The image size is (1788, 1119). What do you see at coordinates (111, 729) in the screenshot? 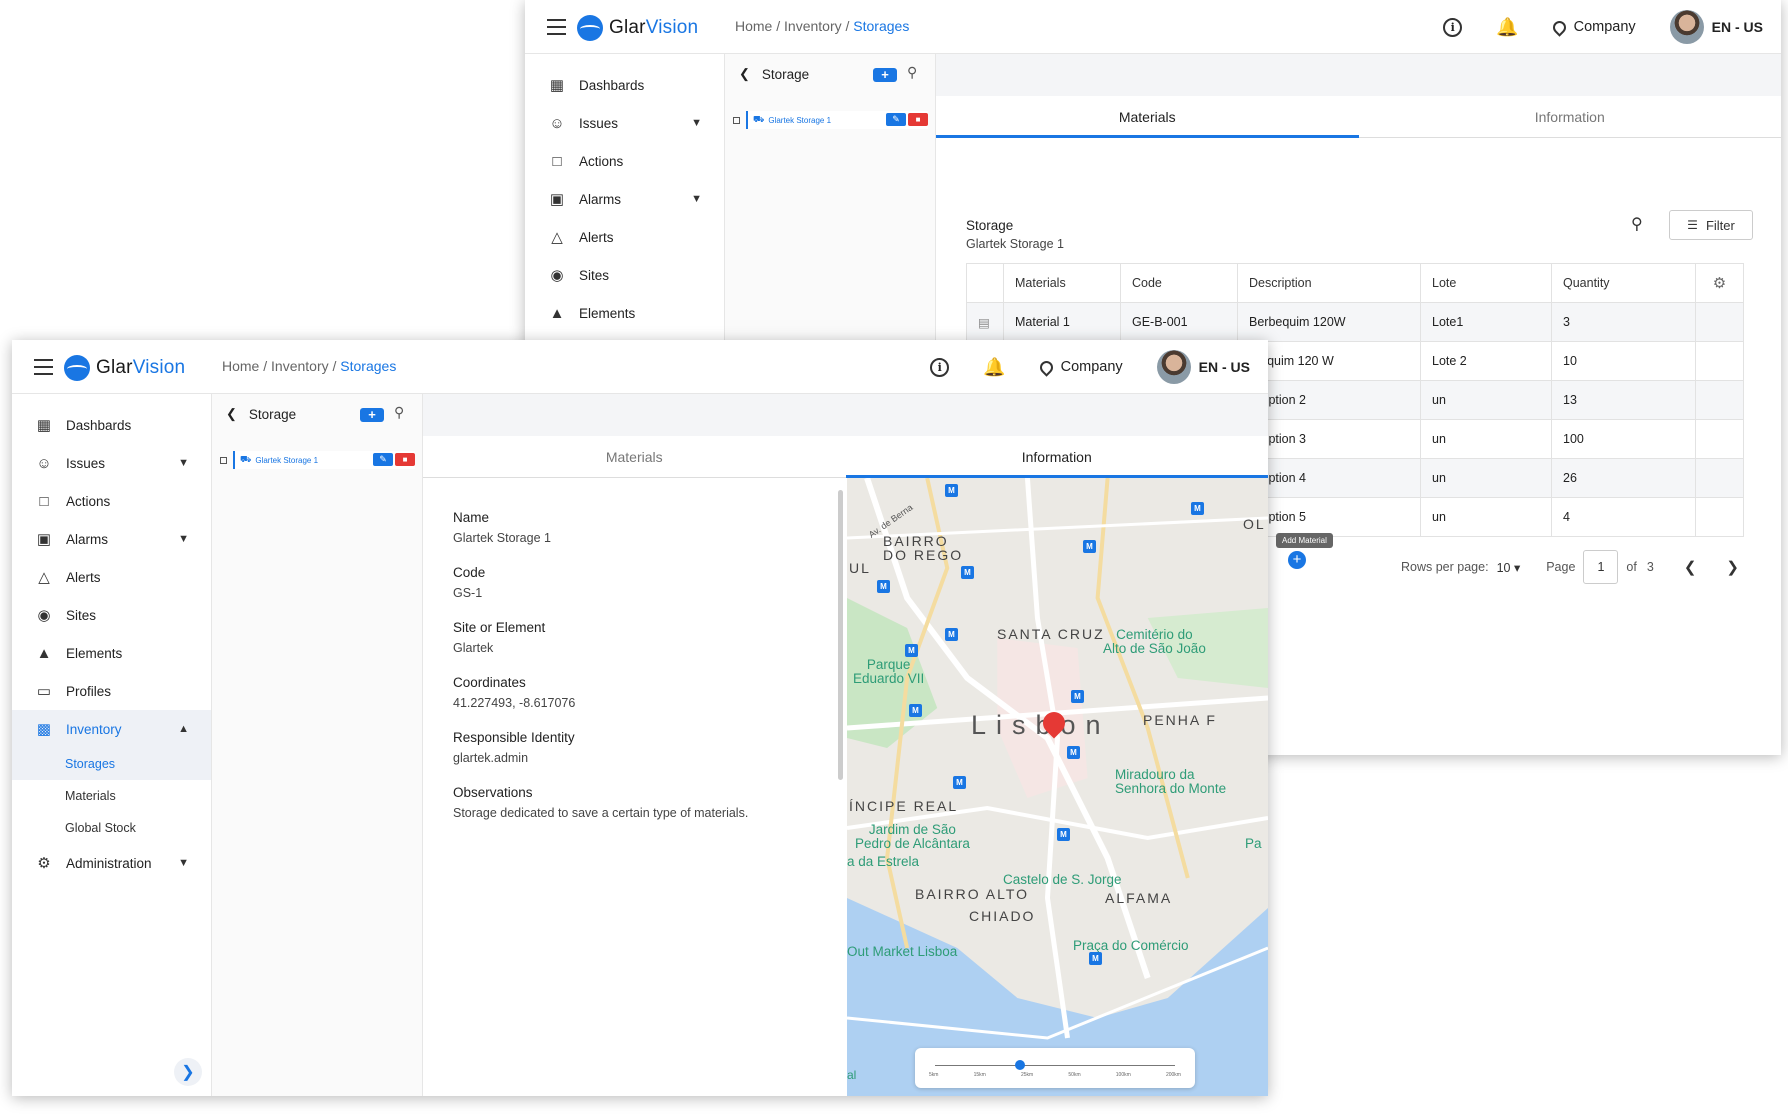
I see `sidebar-item-inventory: ▩ Inventory ▲` at bounding box center [111, 729].